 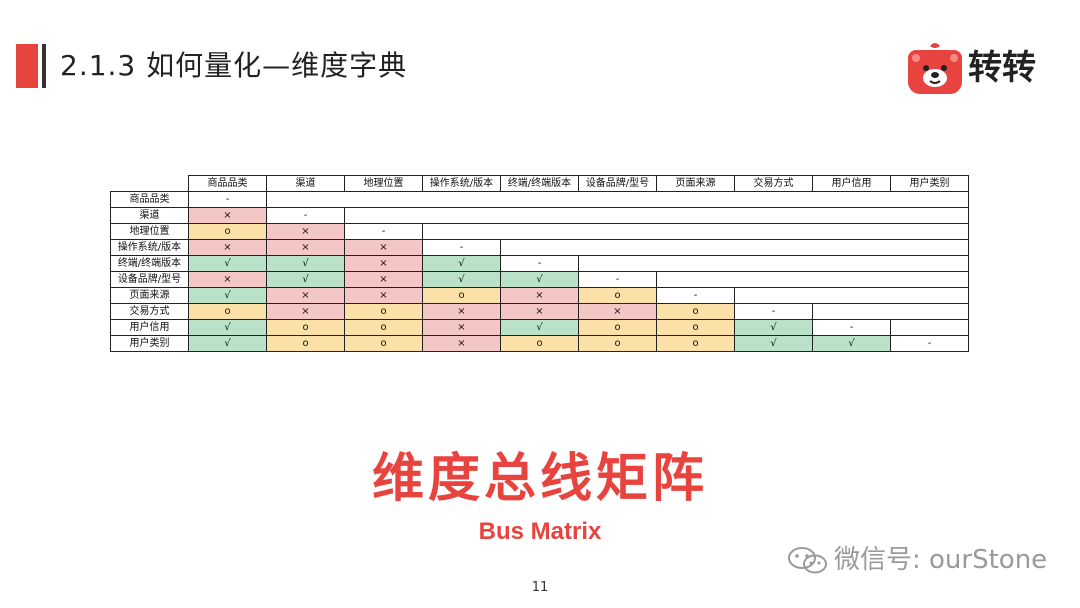 I want to click on matrix-row-header: 设备品牌/型号, so click(x=149, y=279).